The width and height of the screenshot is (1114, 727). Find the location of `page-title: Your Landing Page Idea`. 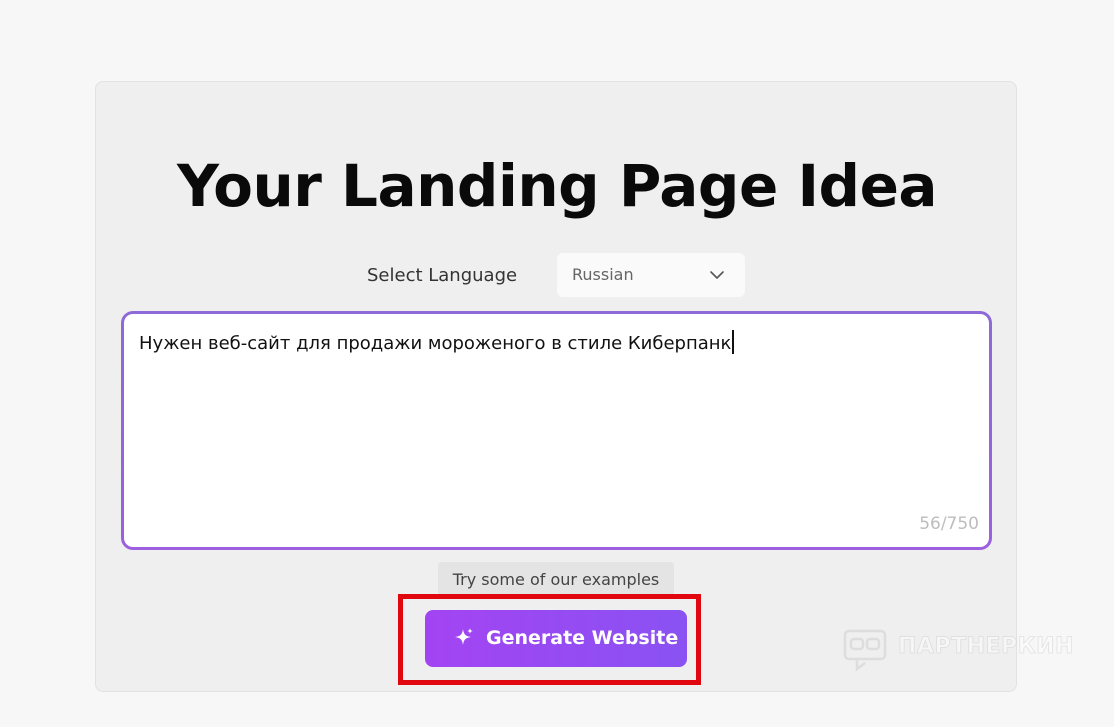

page-title: Your Landing Page Idea is located at coordinates (557, 186).